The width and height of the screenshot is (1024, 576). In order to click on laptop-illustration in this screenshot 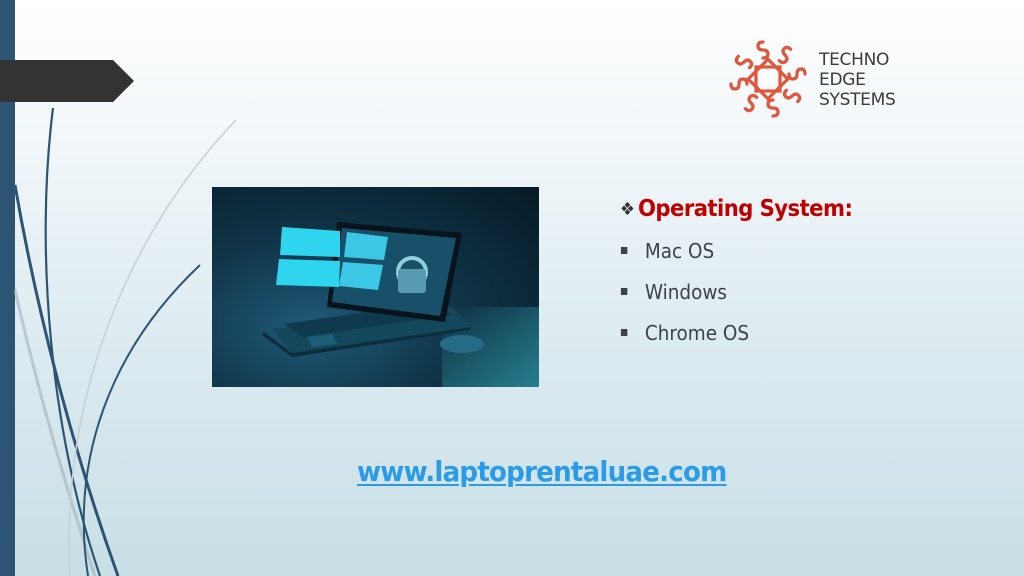, I will do `click(400, 304)`.